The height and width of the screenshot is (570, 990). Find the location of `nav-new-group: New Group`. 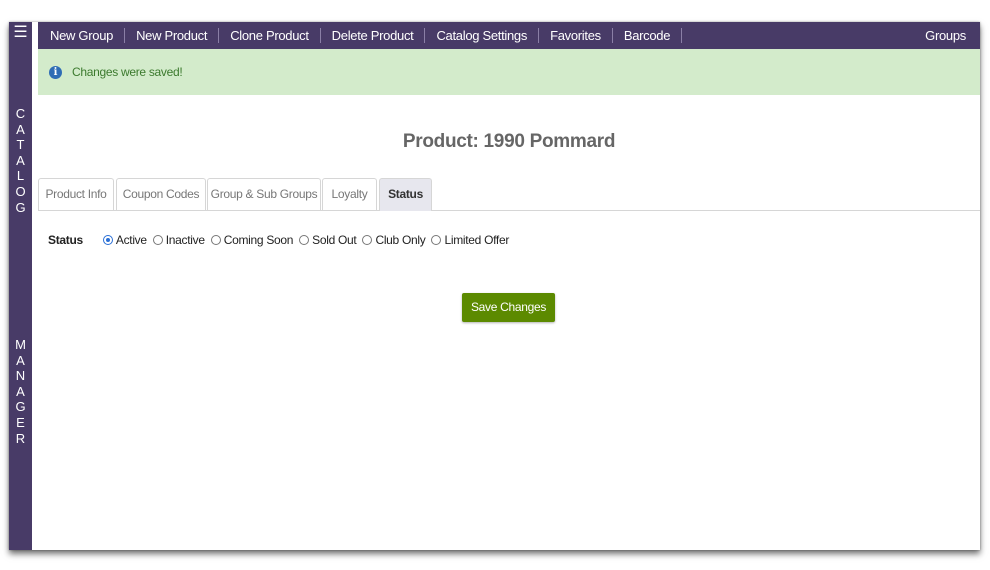

nav-new-group: New Group is located at coordinates (82, 35).